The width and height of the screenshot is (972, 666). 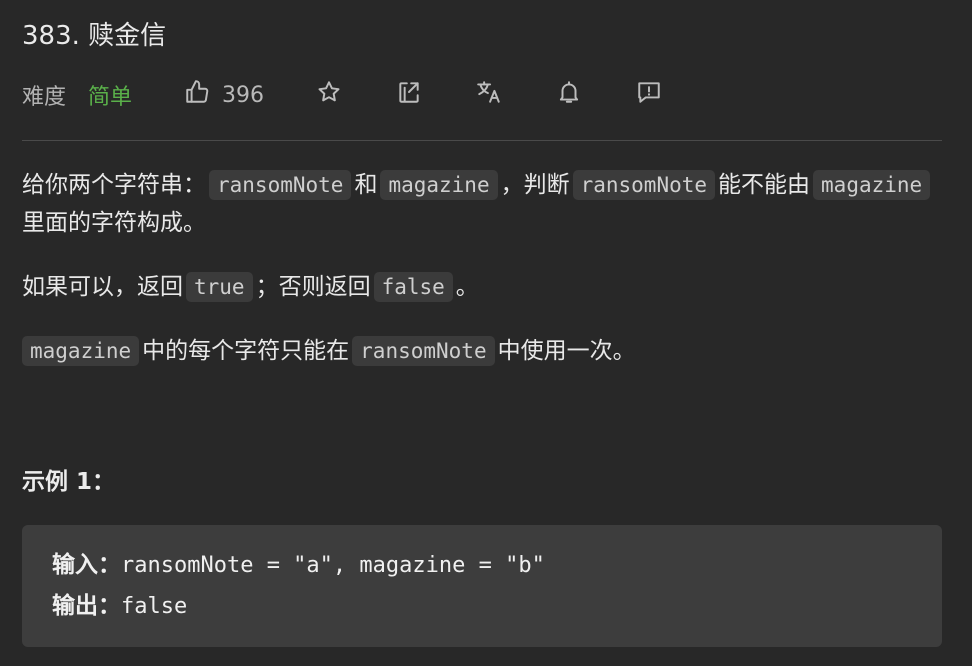 I want to click on bell-icon, so click(x=569, y=95).